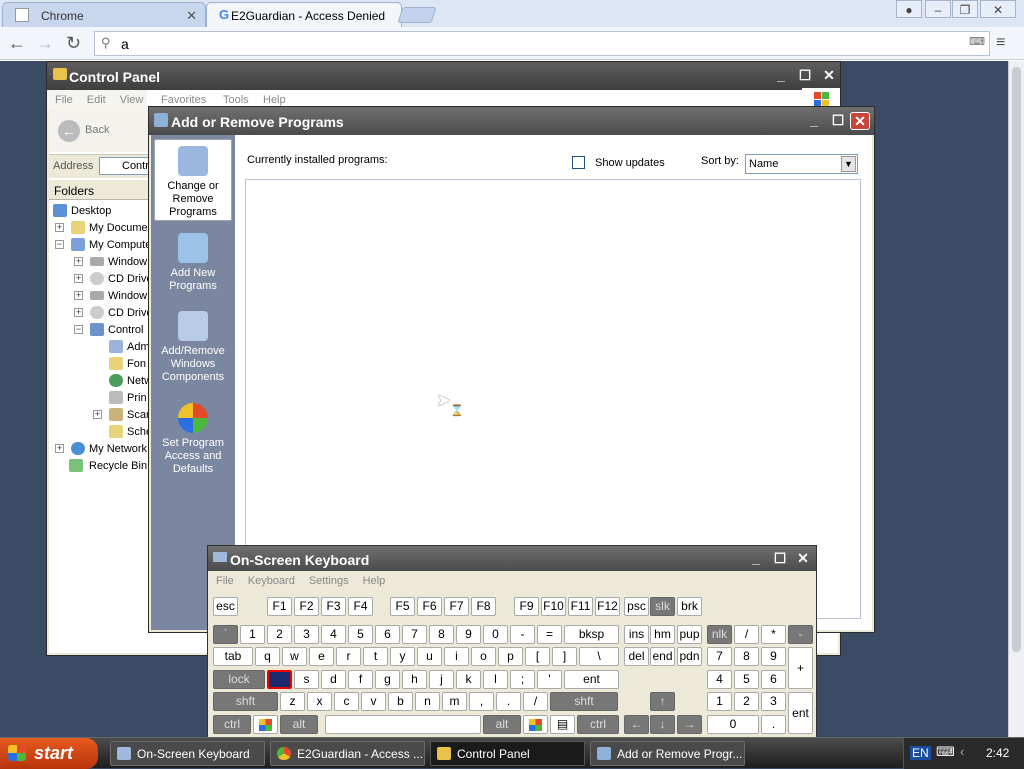 This screenshot has width=1024, height=769. I want to click on taskbar-item-control-panel: Control Panel, so click(507, 753).